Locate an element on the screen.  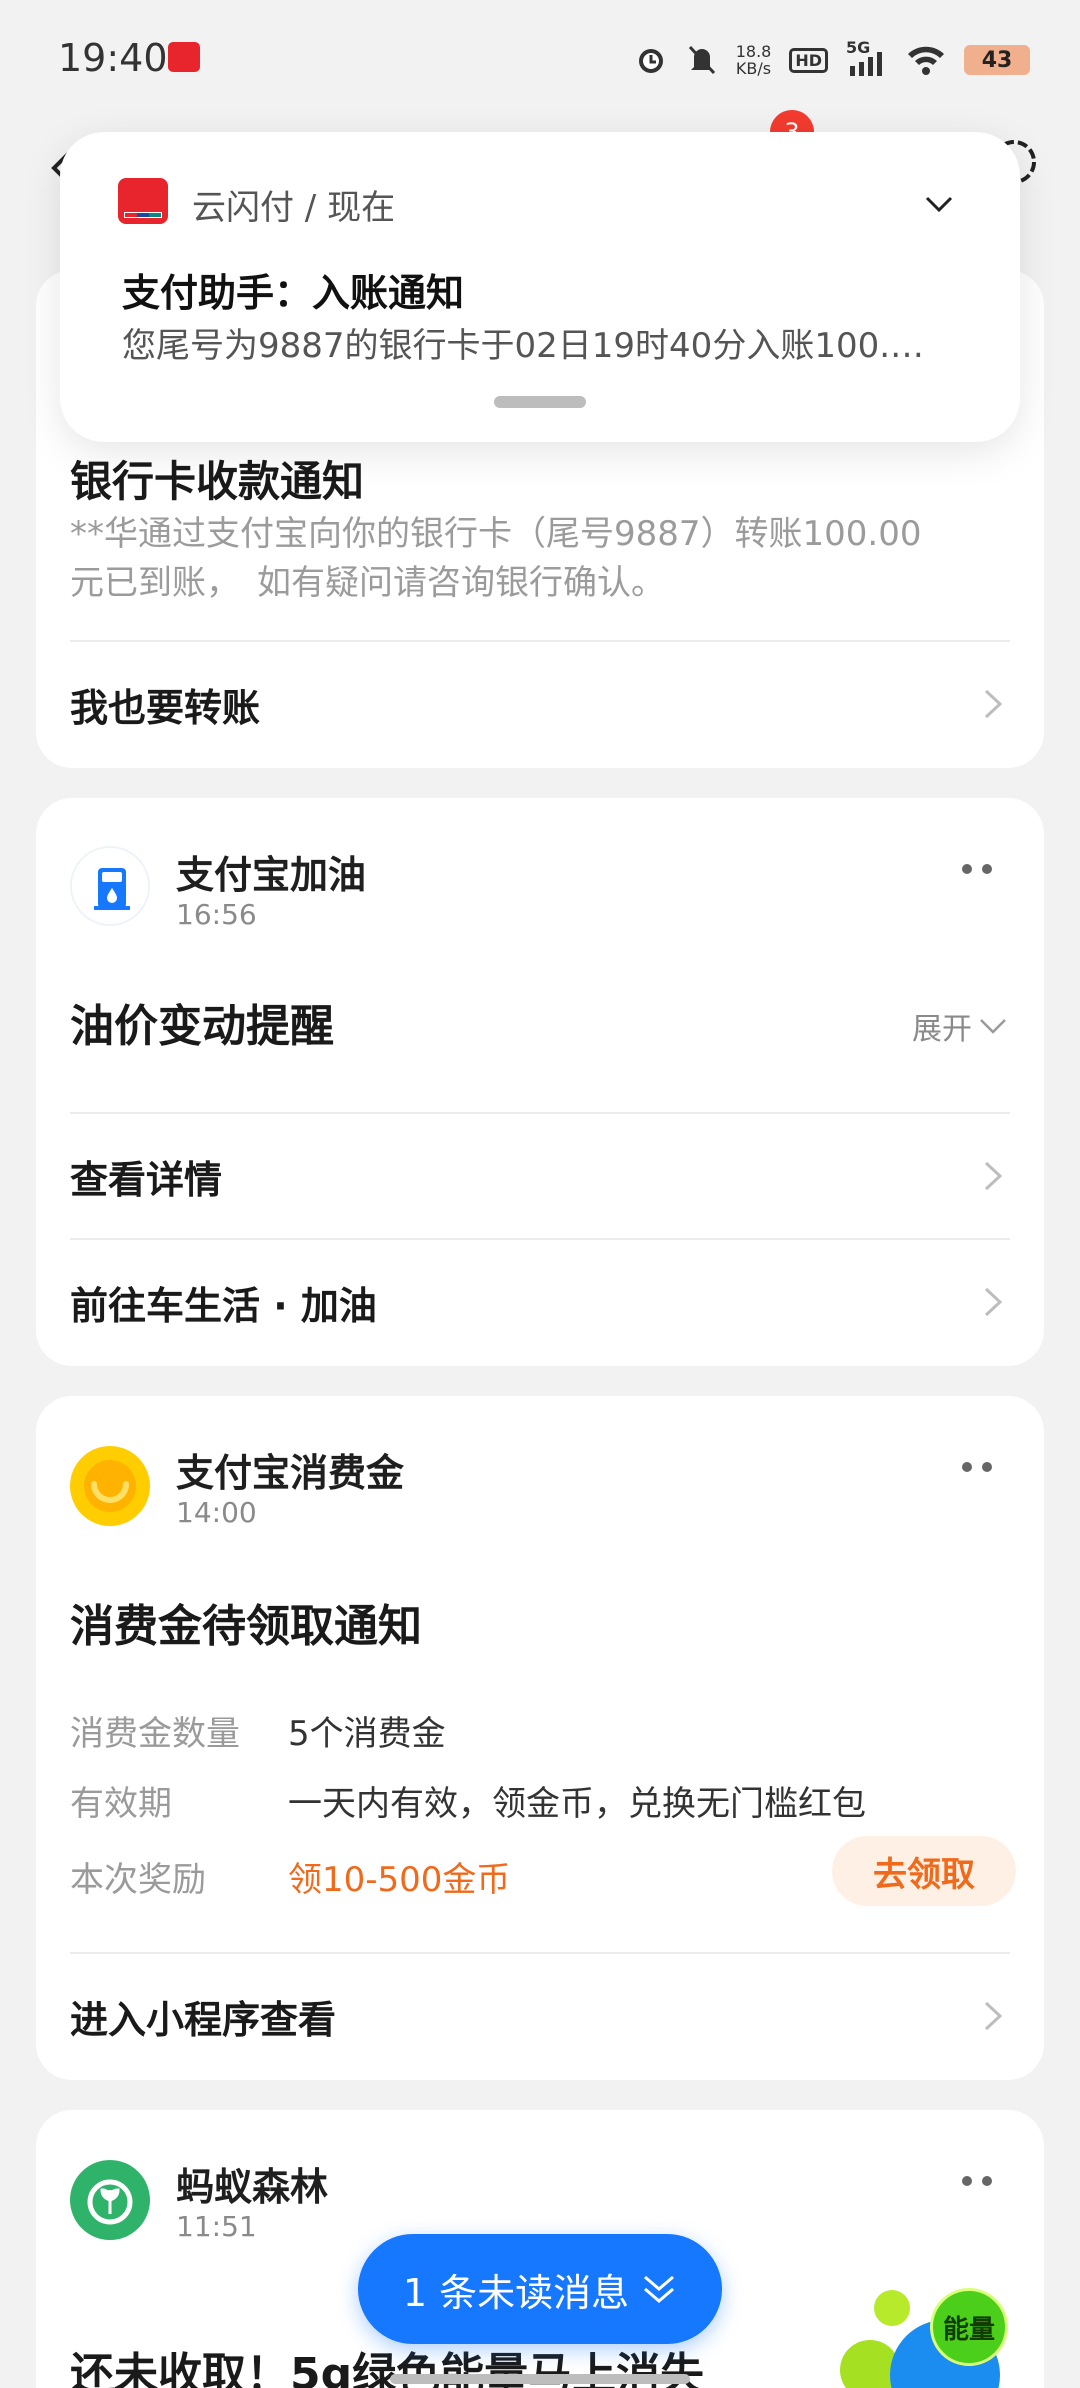
energy-bubble is located at coordinates (892, 2308).